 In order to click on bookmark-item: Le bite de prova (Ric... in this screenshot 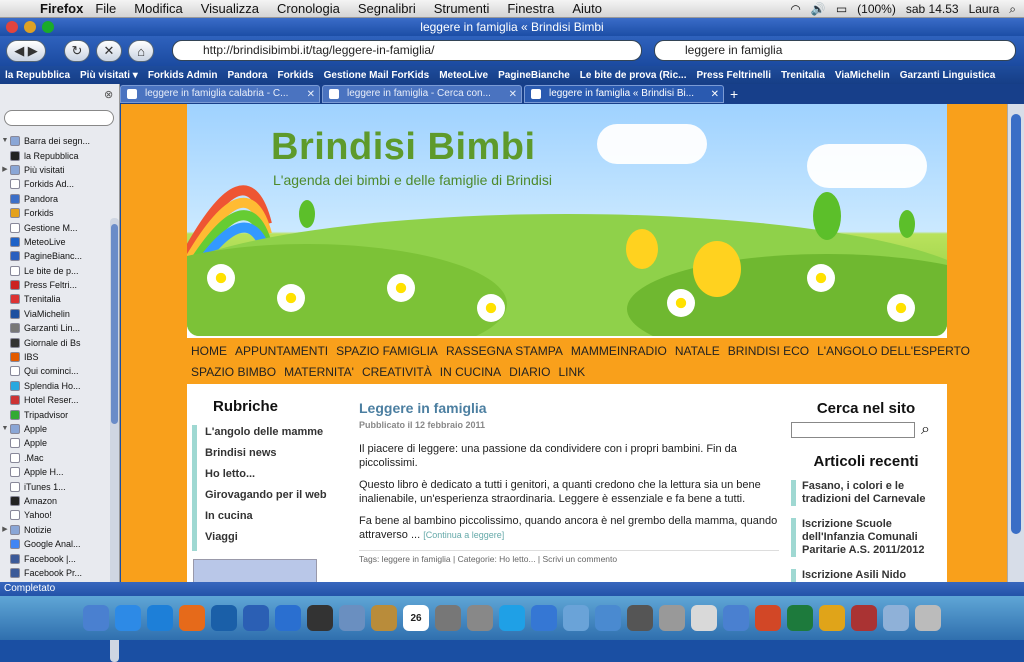, I will do `click(633, 75)`.